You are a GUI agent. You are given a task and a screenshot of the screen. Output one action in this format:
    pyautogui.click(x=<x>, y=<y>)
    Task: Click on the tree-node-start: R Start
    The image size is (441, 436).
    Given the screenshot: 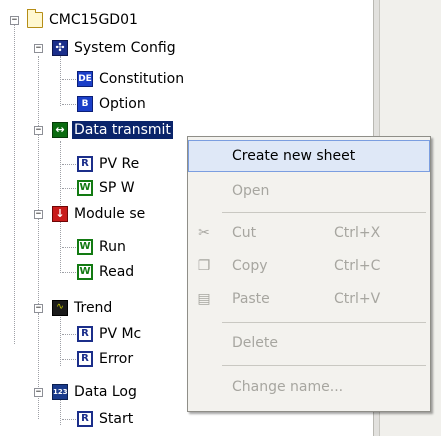 What is the action you would take?
    pyautogui.click(x=106, y=419)
    